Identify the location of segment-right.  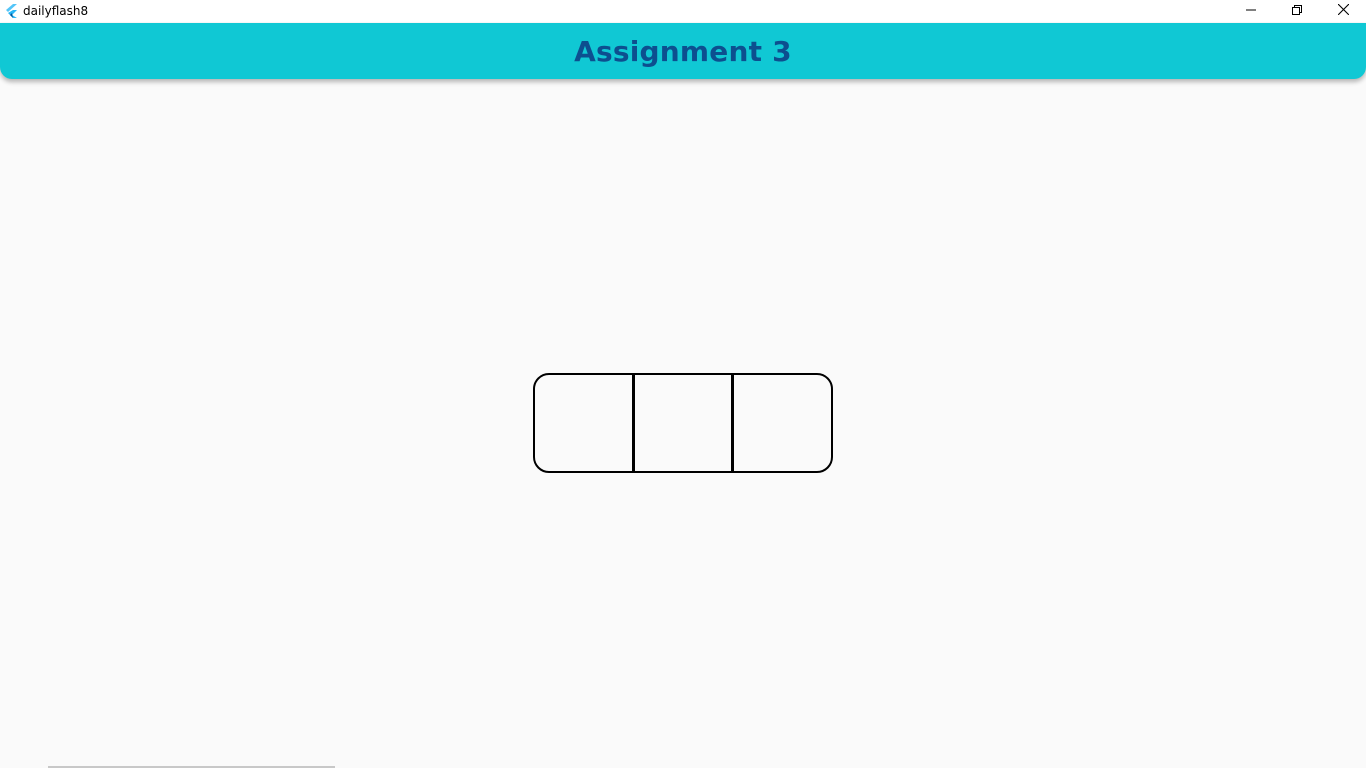
(781, 423).